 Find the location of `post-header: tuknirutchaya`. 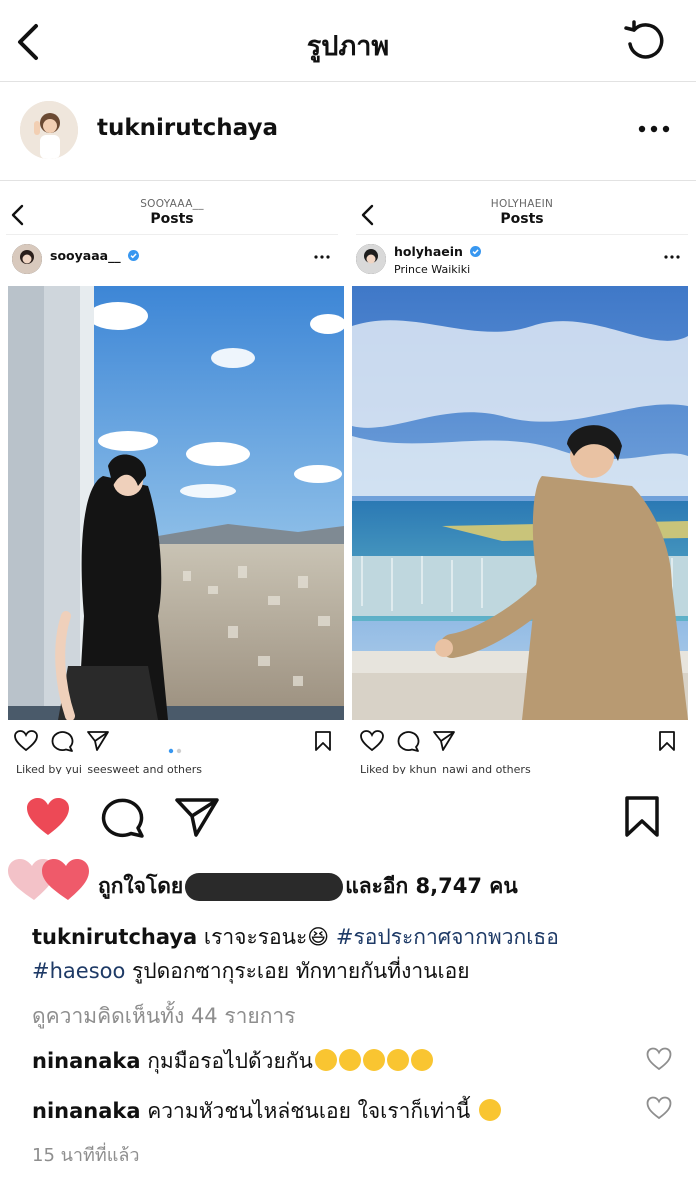

post-header: tuknirutchaya is located at coordinates (348, 132).